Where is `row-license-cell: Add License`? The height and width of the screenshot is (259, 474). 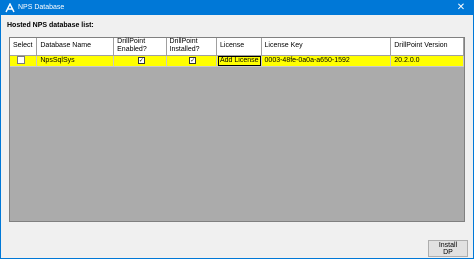
row-license-cell: Add License is located at coordinates (239, 61).